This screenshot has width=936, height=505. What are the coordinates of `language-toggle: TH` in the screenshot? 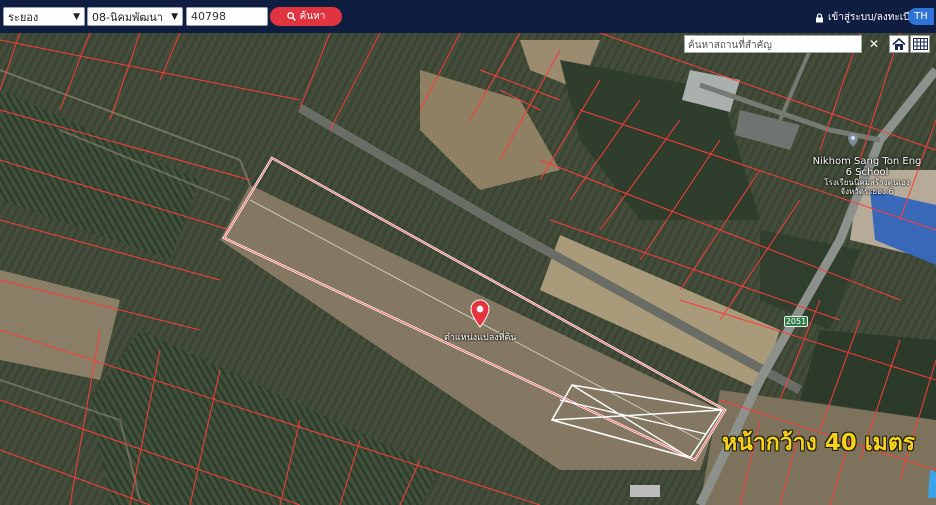 It's located at (921, 16).